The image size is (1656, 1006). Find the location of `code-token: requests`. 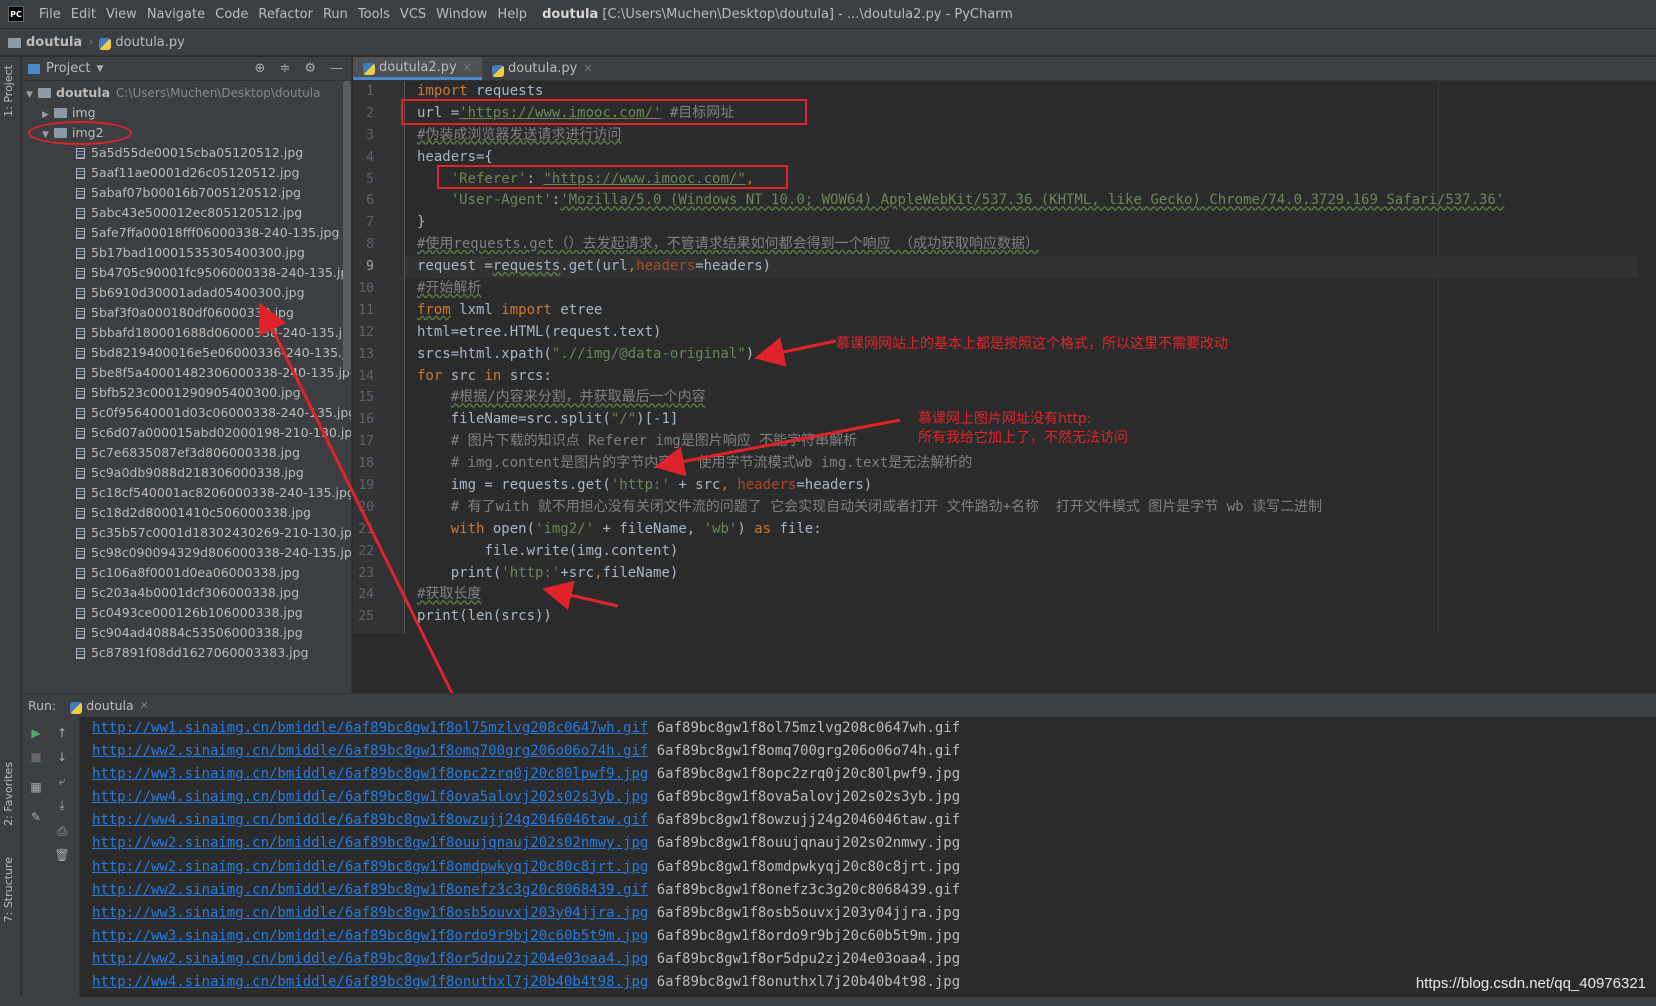

code-token: requests is located at coordinates (505, 91).